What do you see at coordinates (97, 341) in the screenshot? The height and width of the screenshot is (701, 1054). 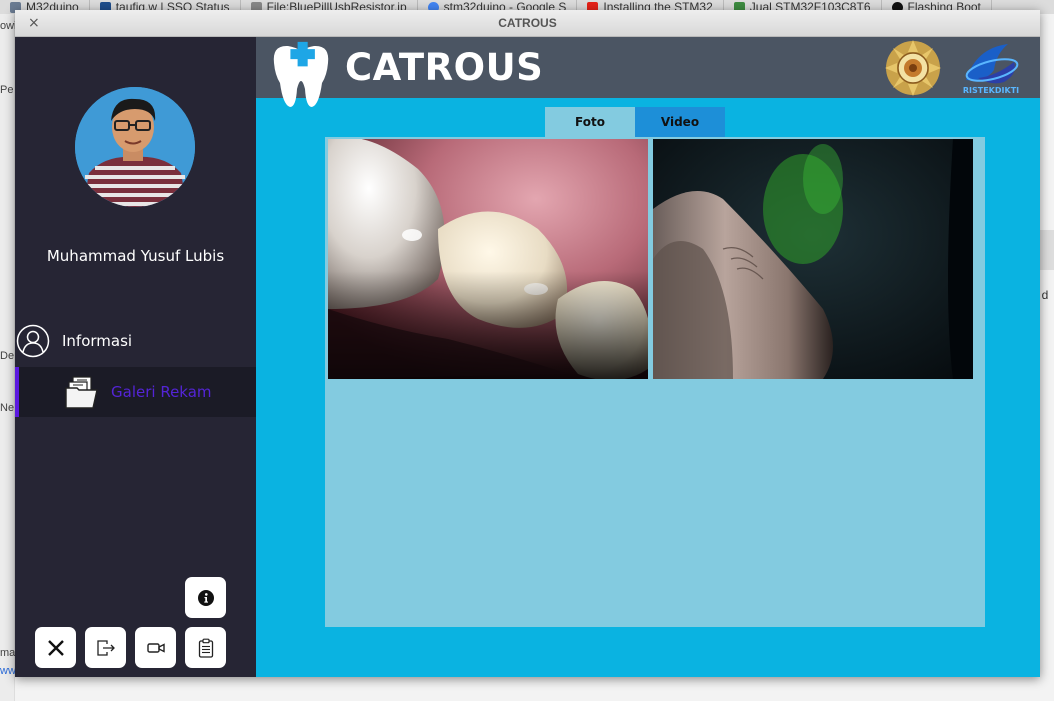 I see `sidebar-item-label: Informasi` at bounding box center [97, 341].